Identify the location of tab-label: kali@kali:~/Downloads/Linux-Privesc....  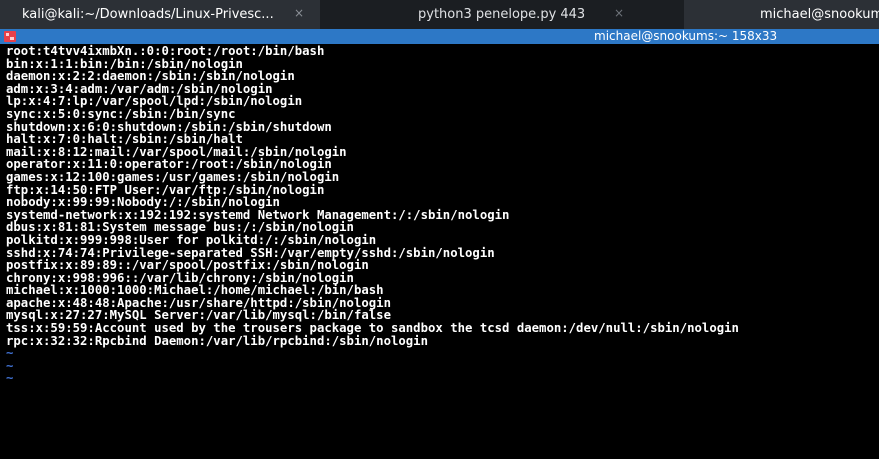
(148, 14).